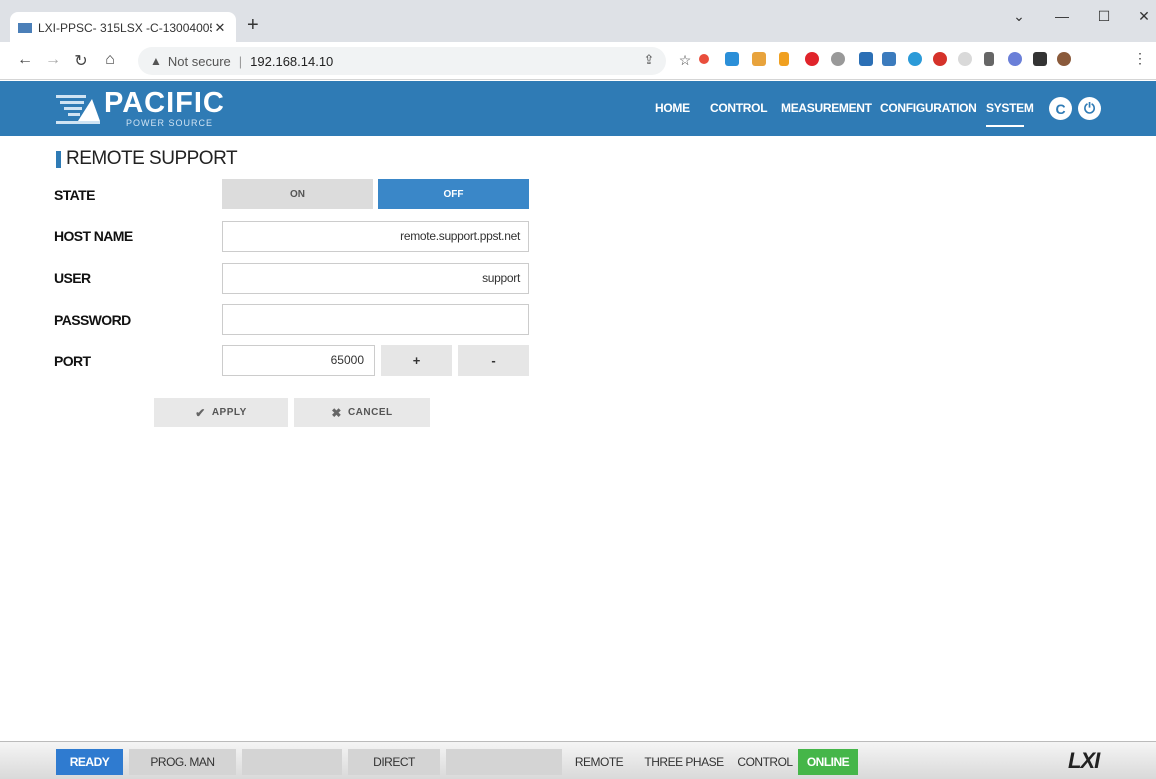 This screenshot has width=1156, height=779. Describe the element at coordinates (1140, 58) in the screenshot. I see `menu-kebab-icon: ⋮` at that location.